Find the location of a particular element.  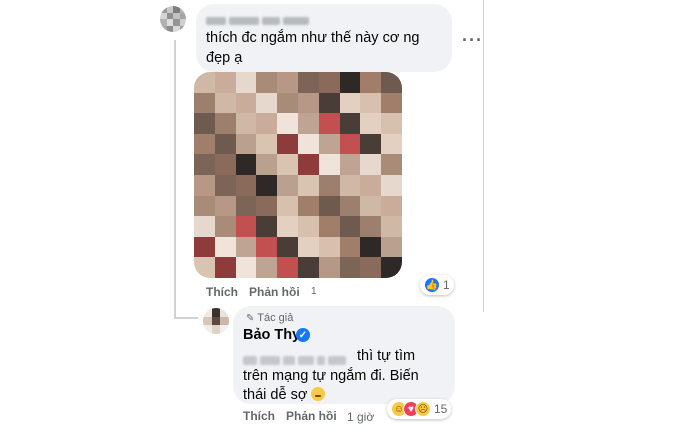

comment-photo is located at coordinates (298, 175).